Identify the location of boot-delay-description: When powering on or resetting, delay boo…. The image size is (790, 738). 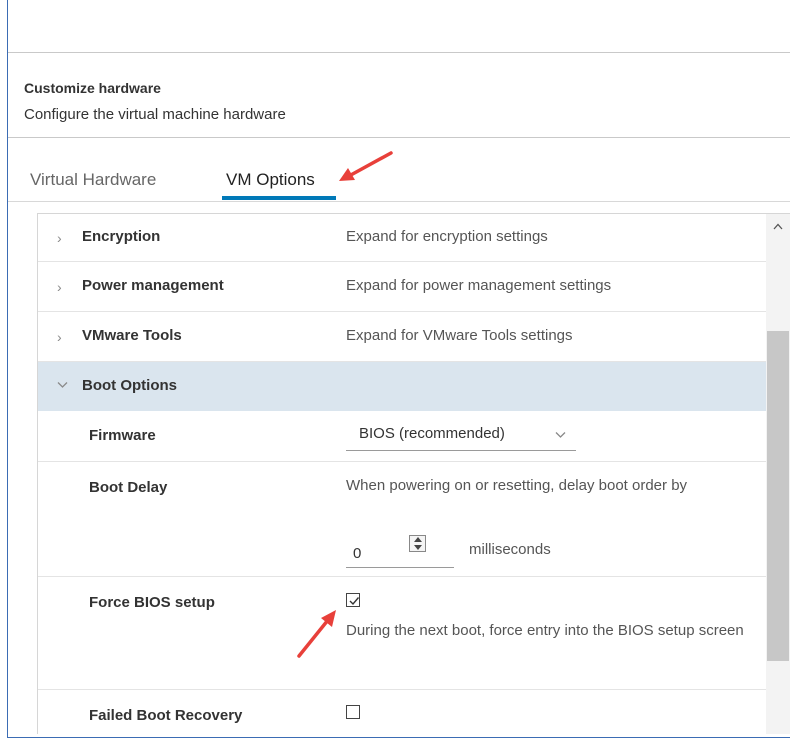
(517, 485).